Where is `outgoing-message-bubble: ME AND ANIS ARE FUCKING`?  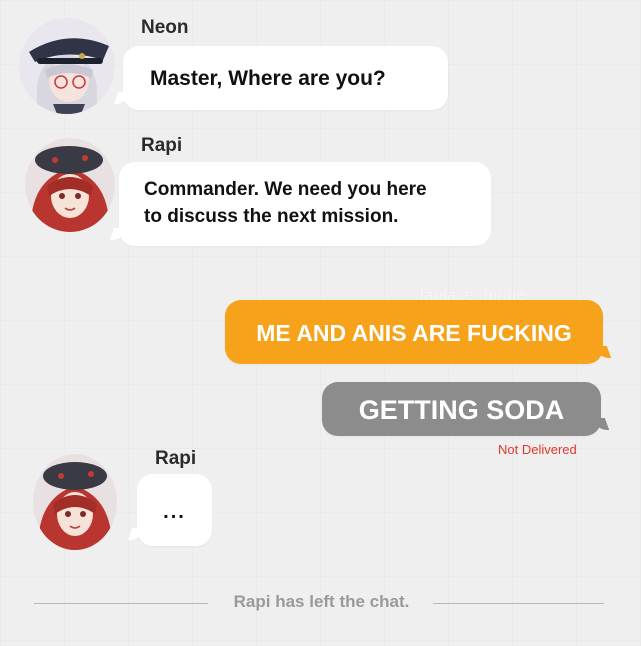
outgoing-message-bubble: ME AND ANIS ARE FUCKING is located at coordinates (414, 332).